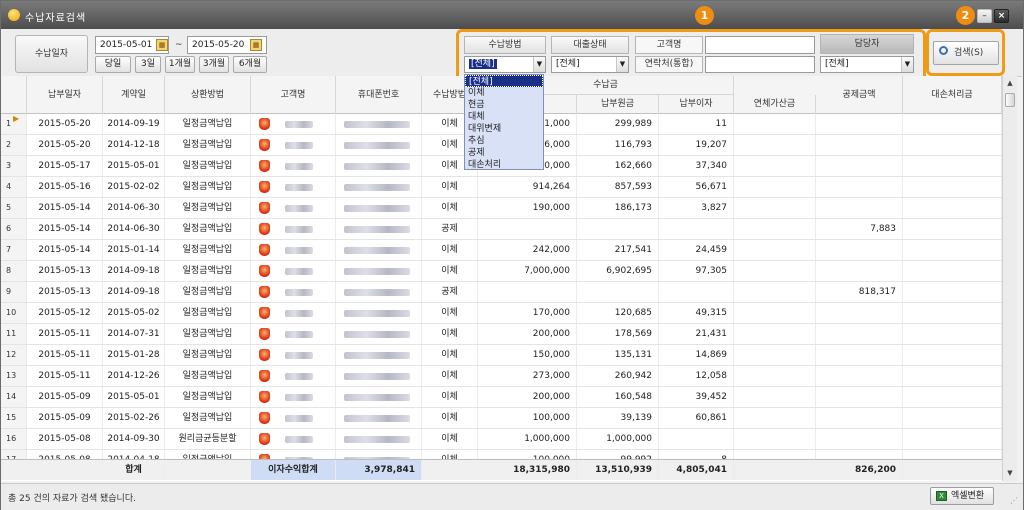  I want to click on contact-input, so click(760, 64).